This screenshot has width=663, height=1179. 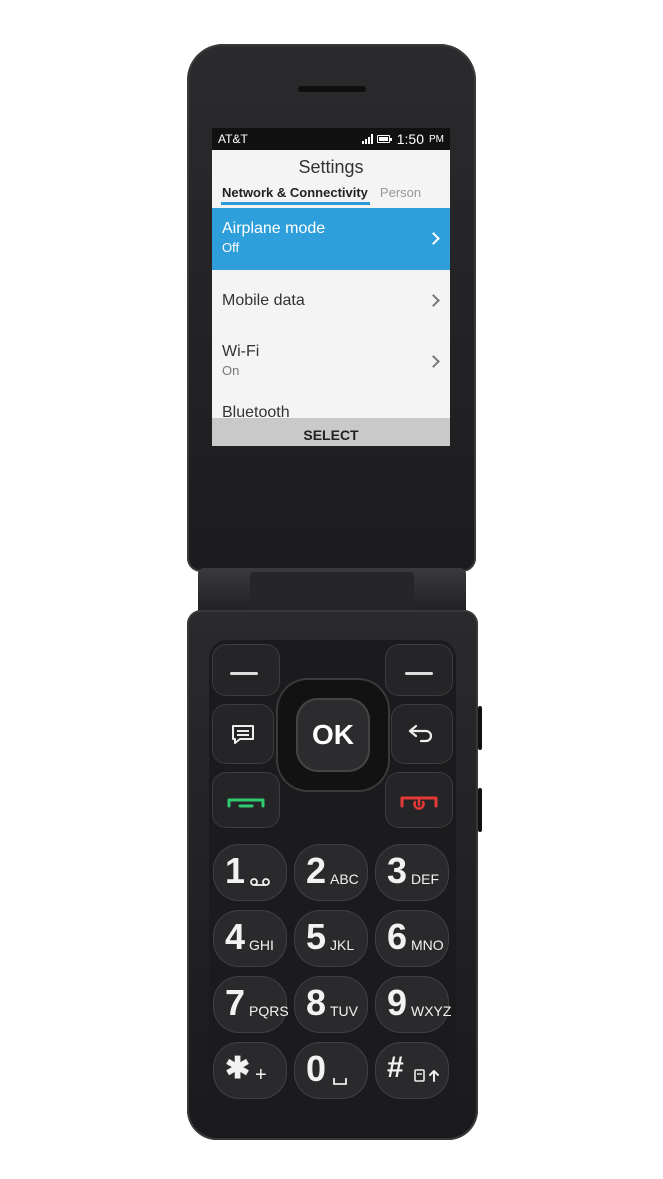 What do you see at coordinates (431, 1011) in the screenshot?
I see `key-letters: WXYZ` at bounding box center [431, 1011].